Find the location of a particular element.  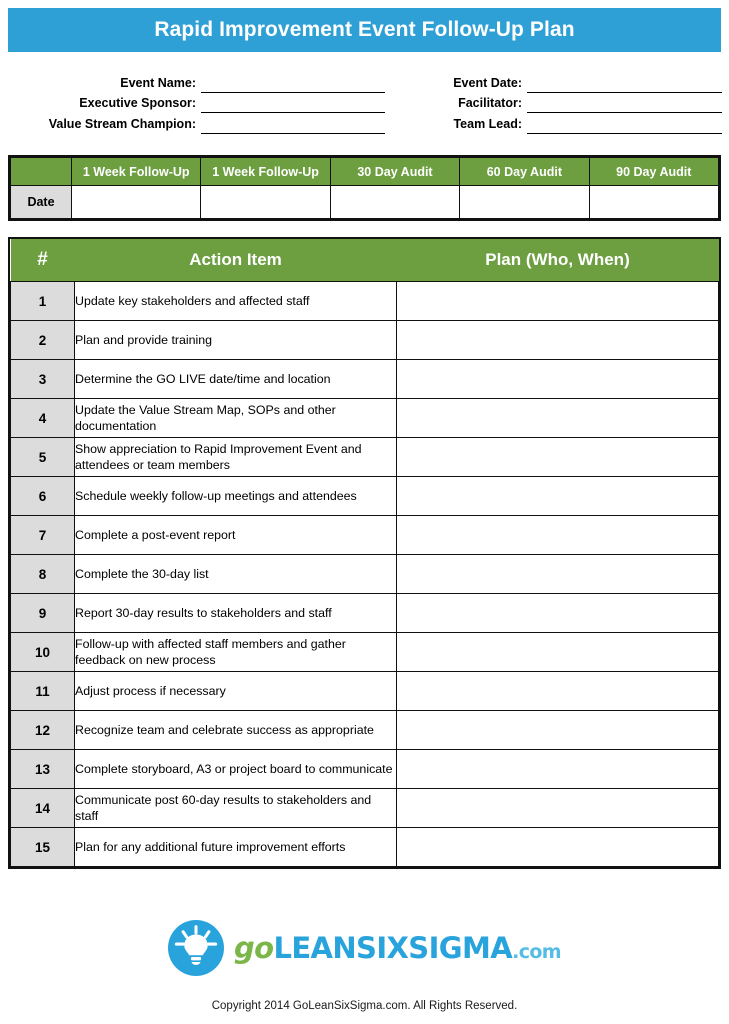

logo-wordmark: goLEANSIXSIGMA.com is located at coordinates (397, 947).